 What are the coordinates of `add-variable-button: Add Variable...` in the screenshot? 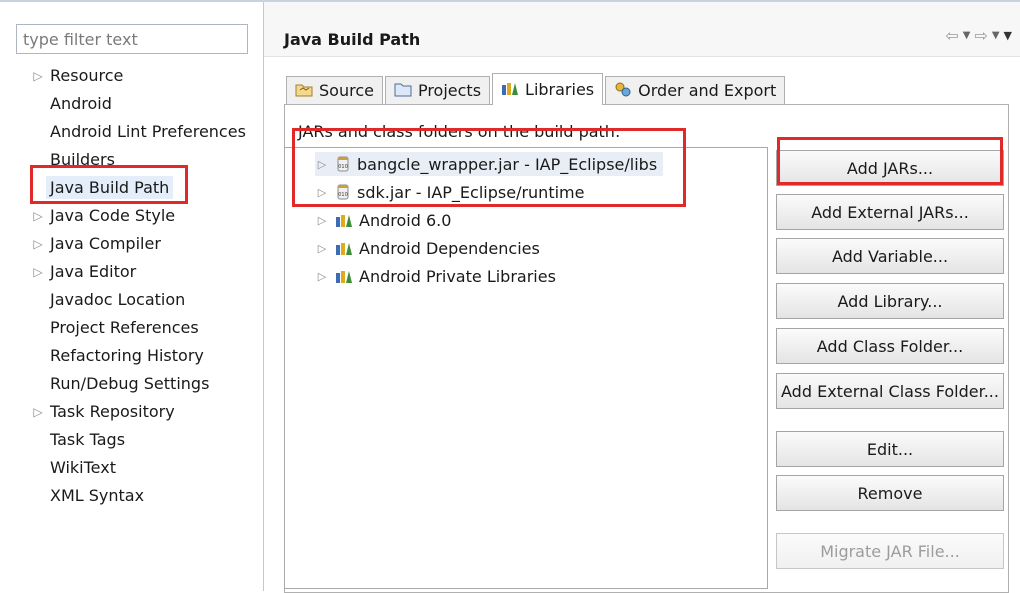 It's located at (890, 256).